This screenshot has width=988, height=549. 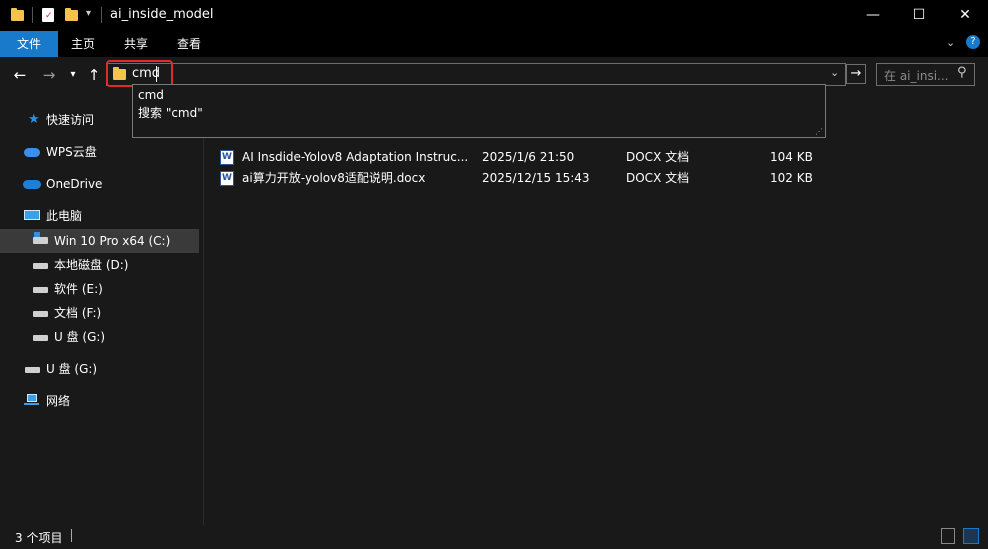 I want to click on window-title: ai_inside_model, so click(x=162, y=14).